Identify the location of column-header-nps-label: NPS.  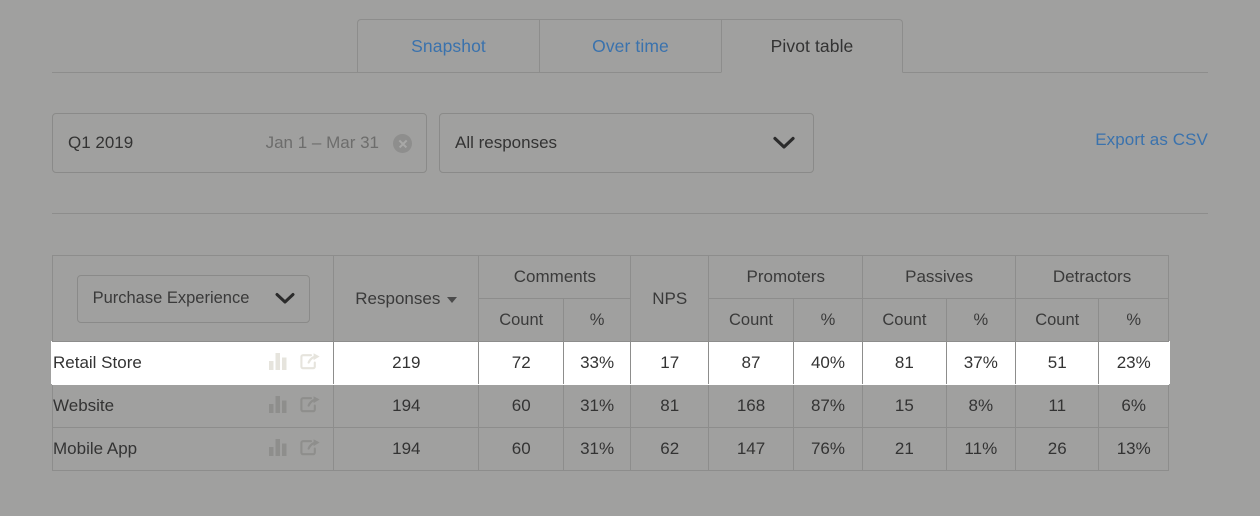
(670, 298).